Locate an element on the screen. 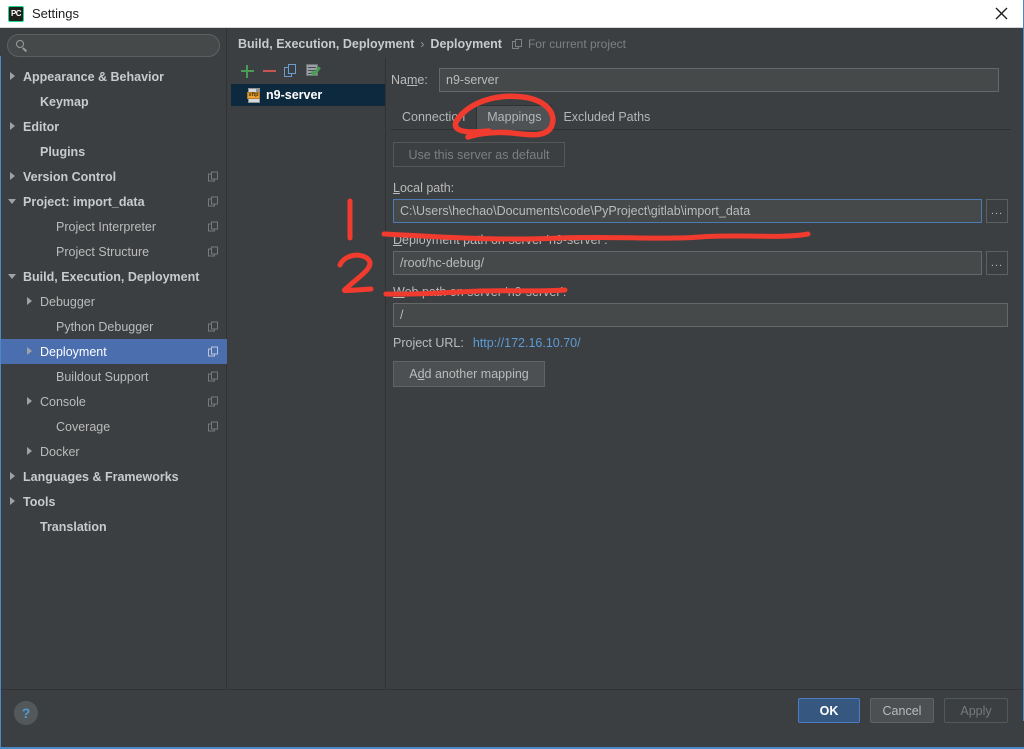  sidebar-item-project-interpreter: Project Interpreter is located at coordinates (113, 226).